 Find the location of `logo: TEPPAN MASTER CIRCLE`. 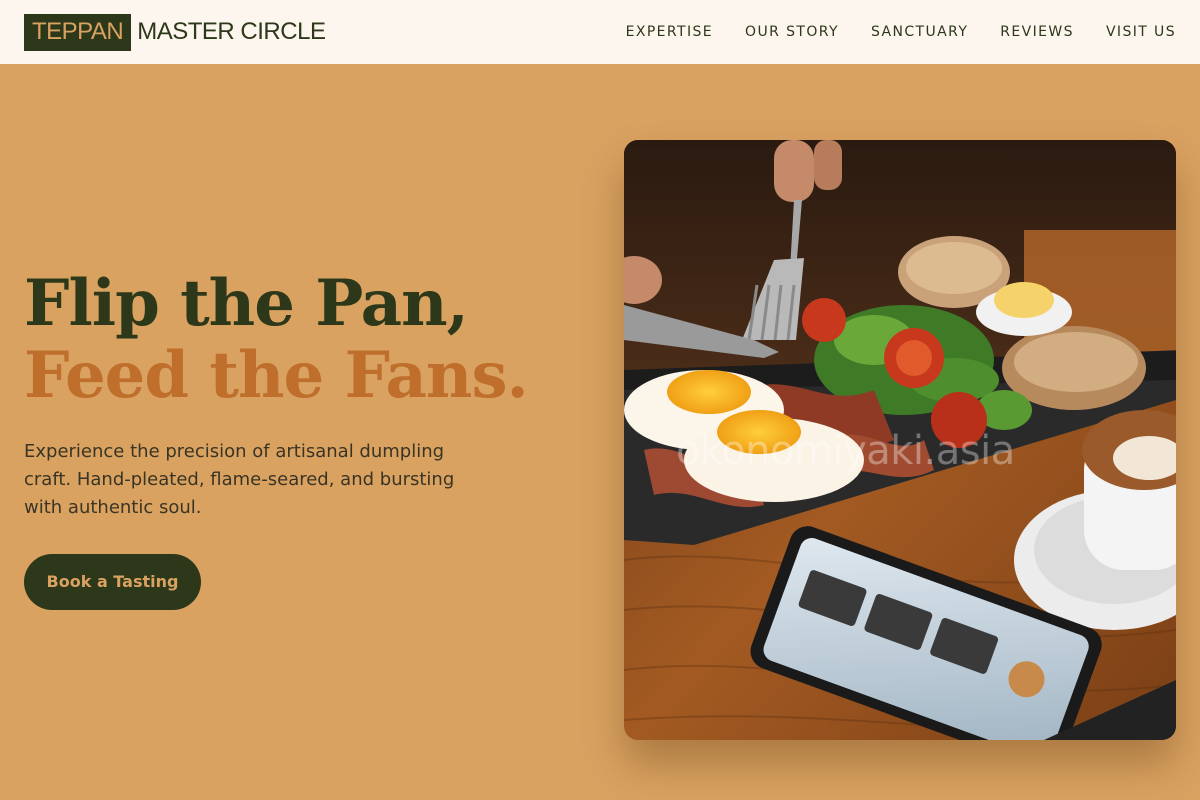

logo: TEPPAN MASTER CIRCLE is located at coordinates (175, 32).